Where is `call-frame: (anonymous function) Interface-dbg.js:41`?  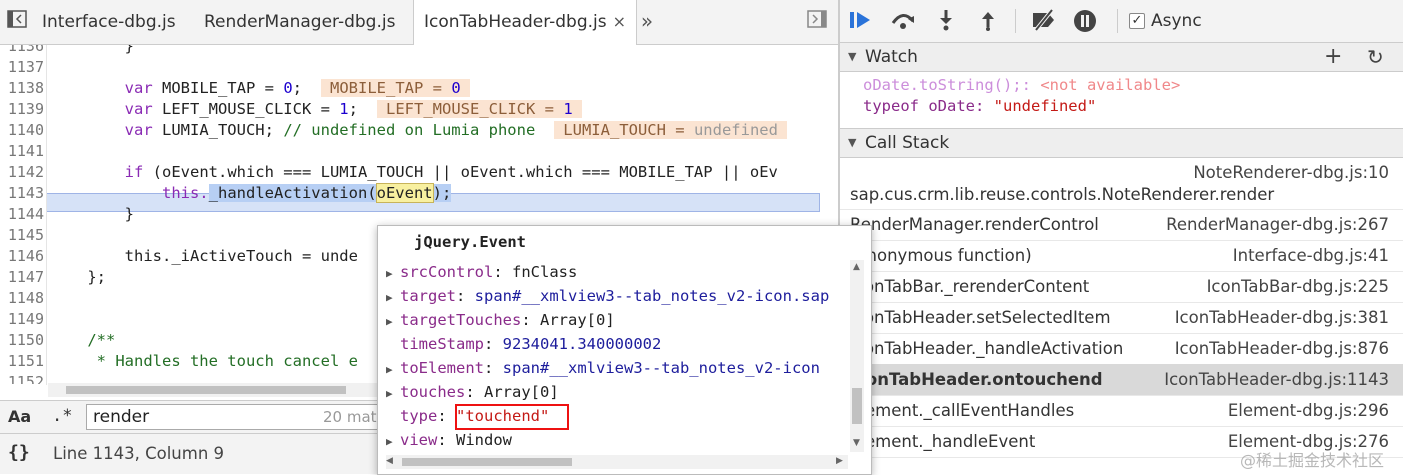
call-frame: (anonymous function) Interface-dbg.js:41 is located at coordinates (1121, 256).